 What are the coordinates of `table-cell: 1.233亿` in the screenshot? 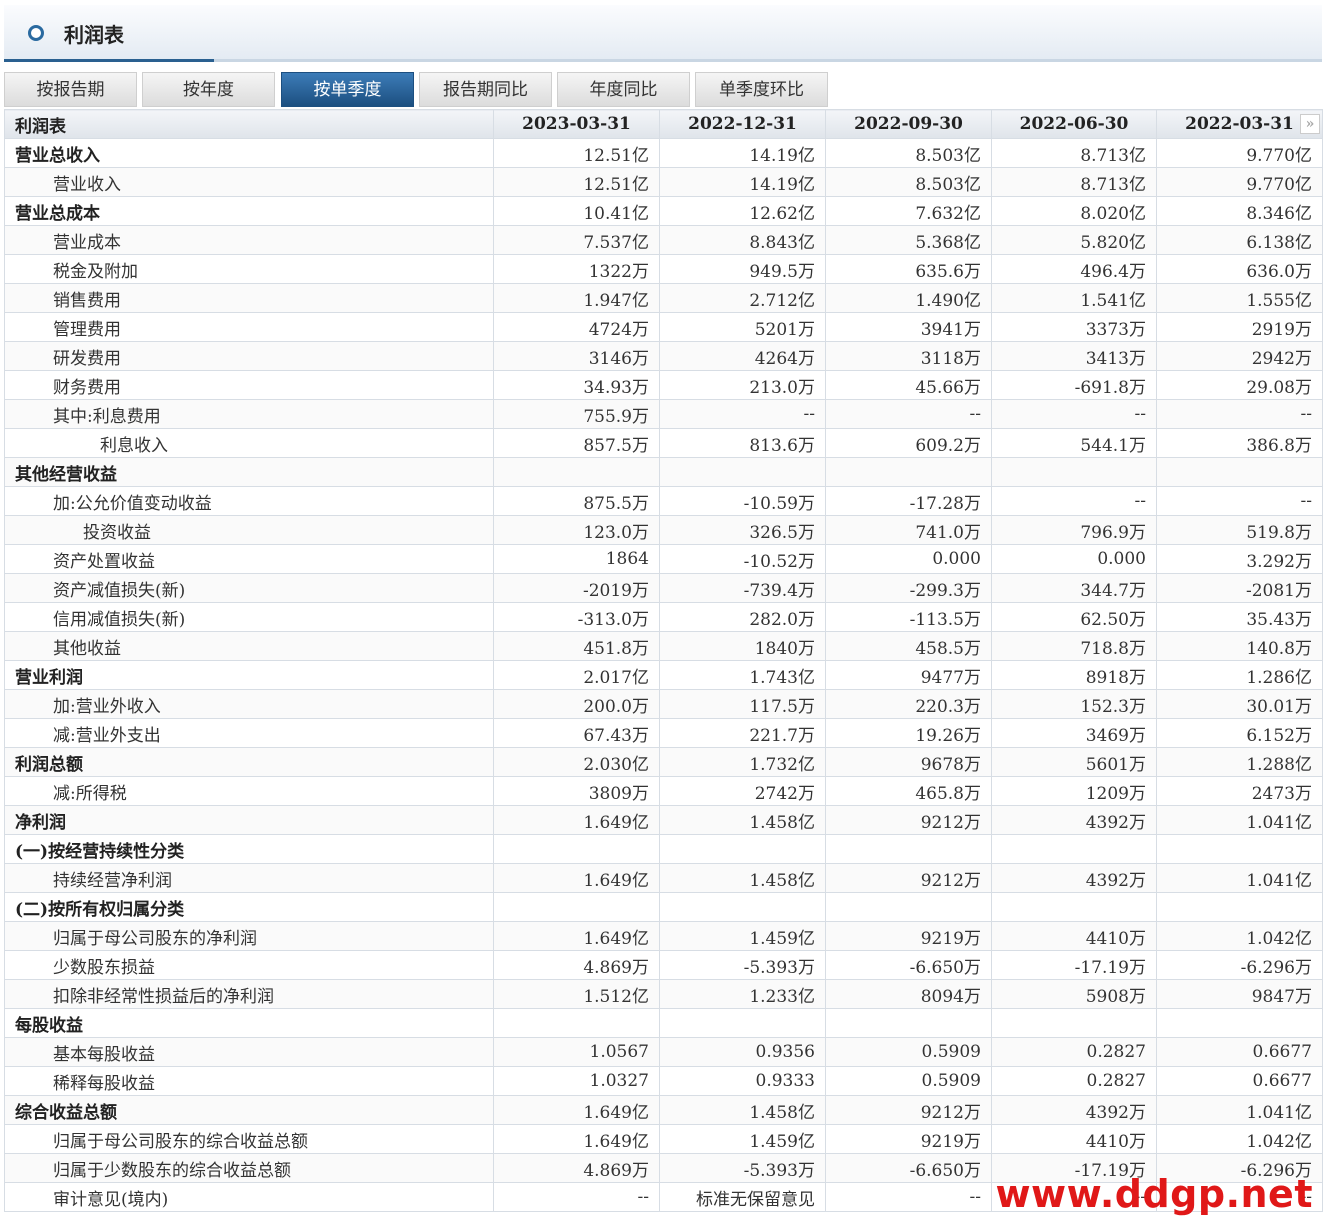 It's located at (742, 994).